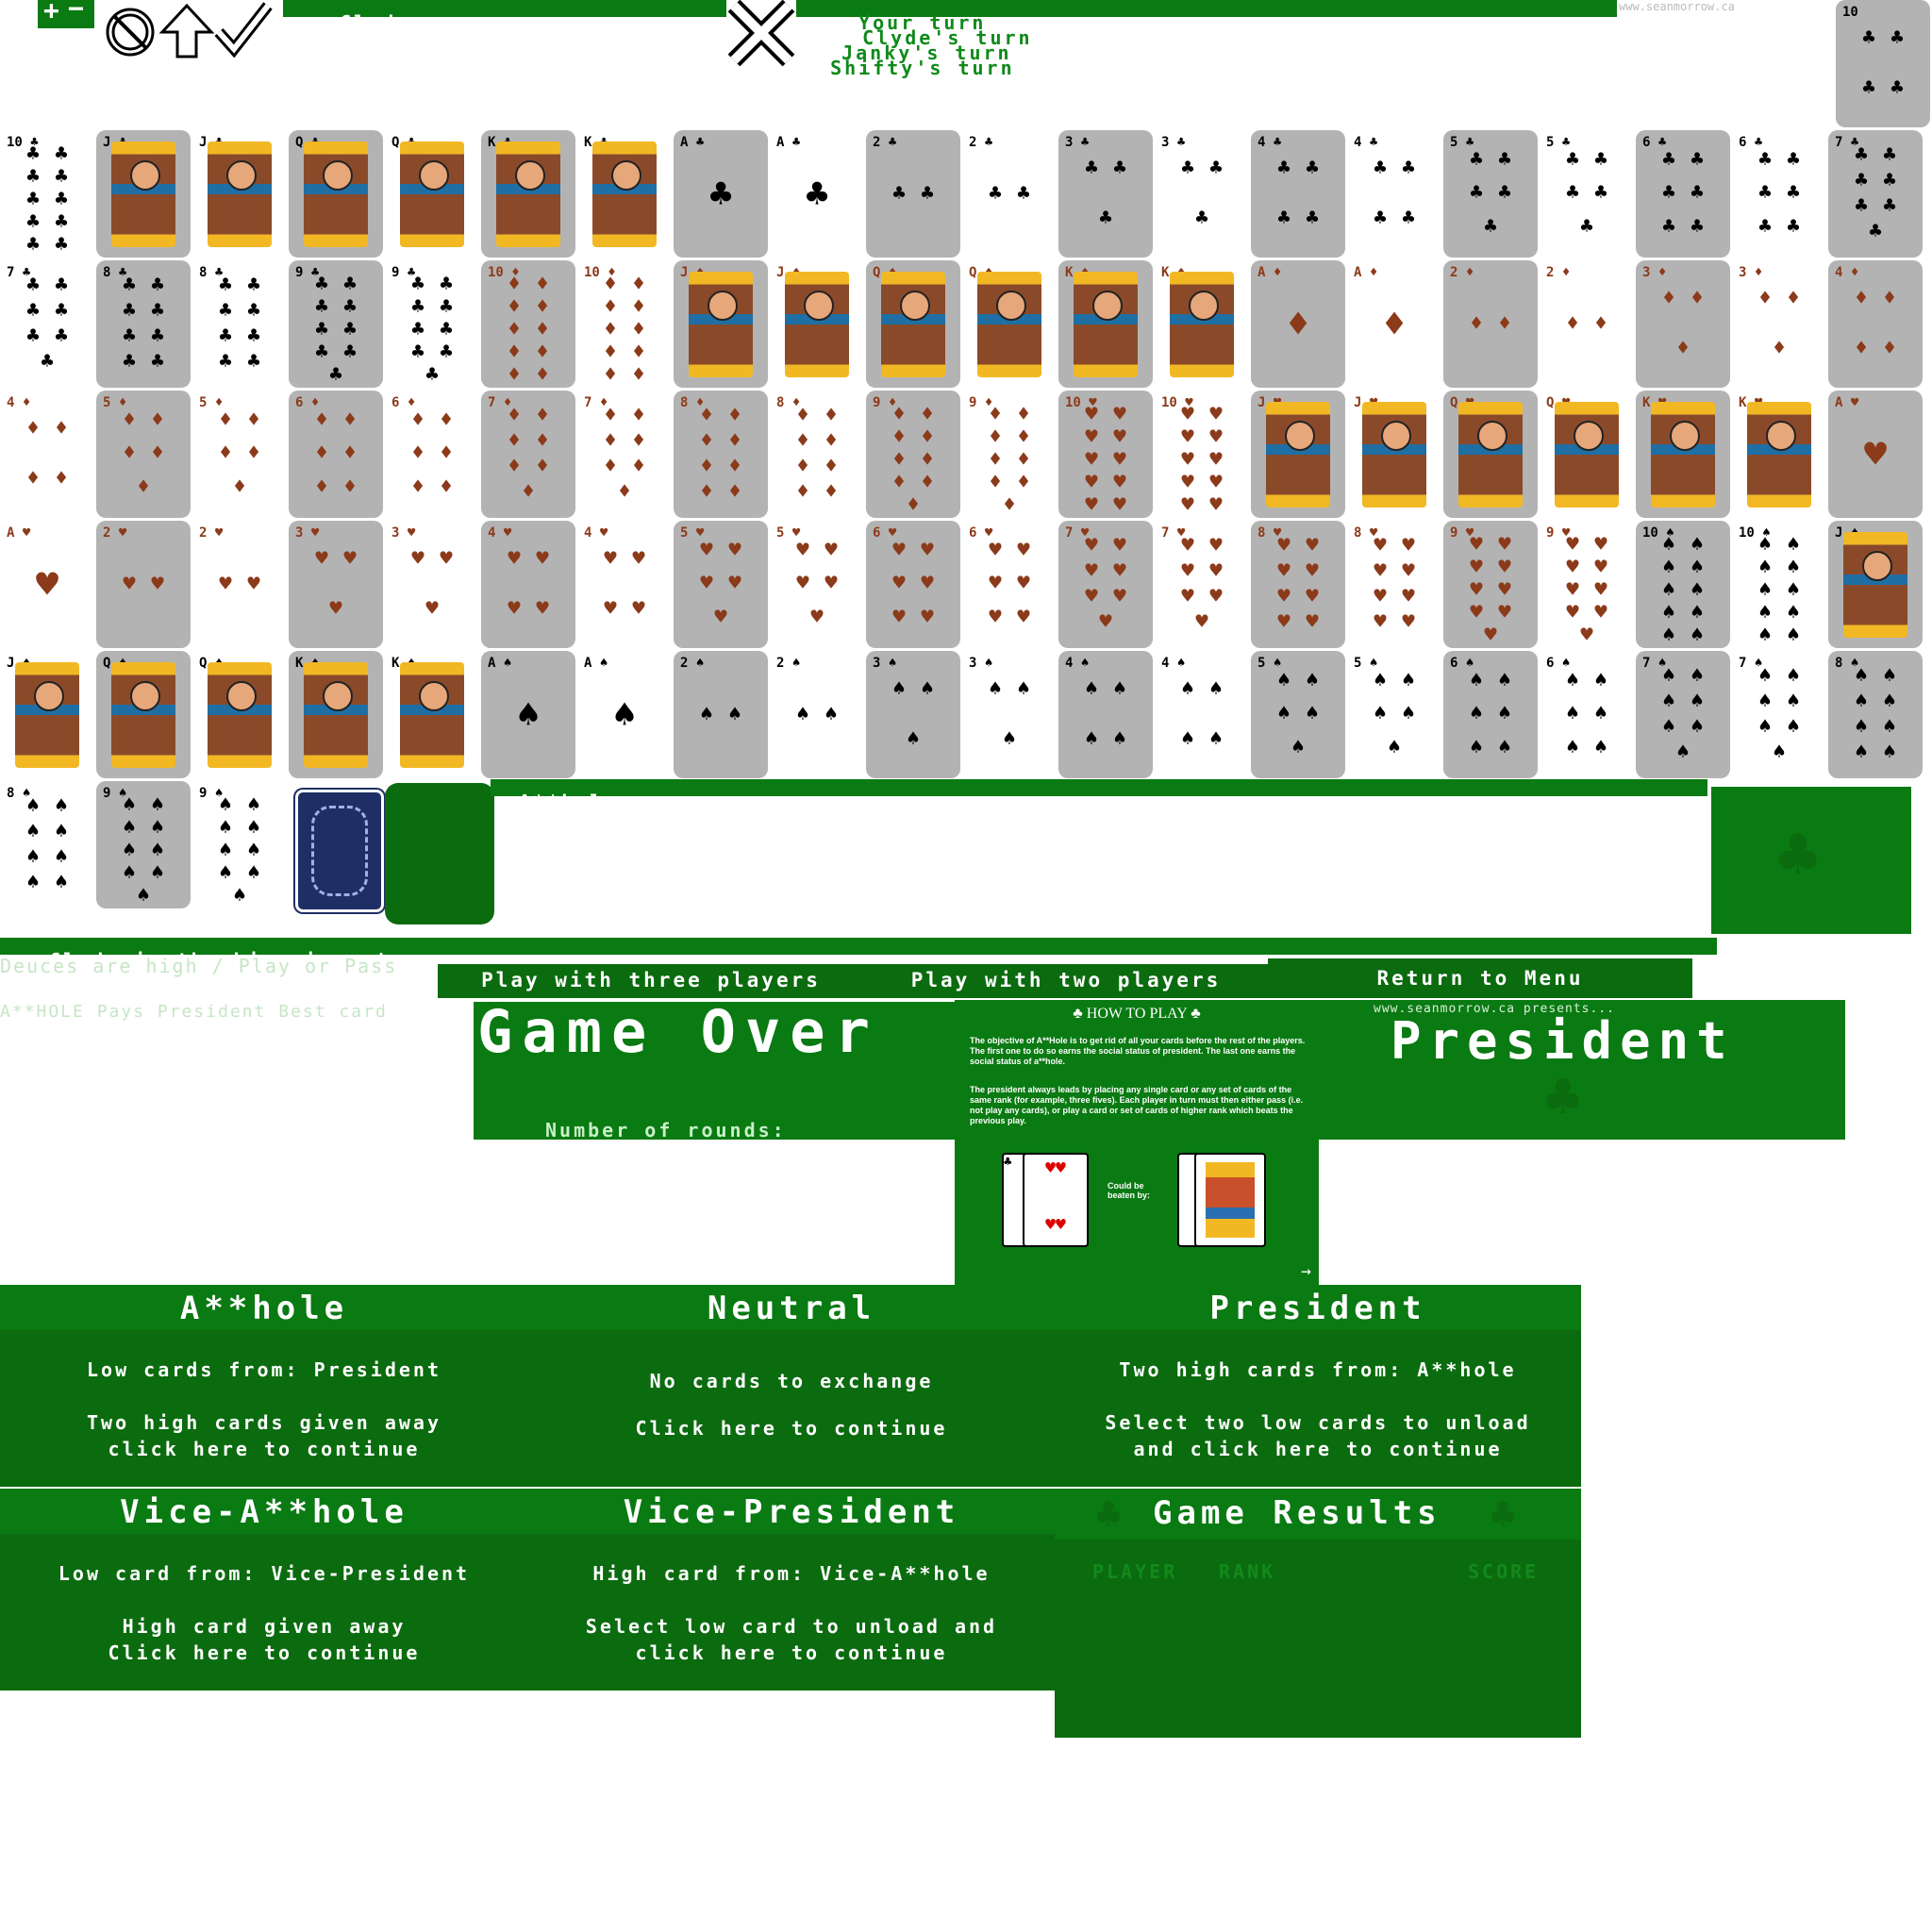 The height and width of the screenshot is (1932, 1932). I want to click on playing-card: A ♠ ♠, so click(528, 714).